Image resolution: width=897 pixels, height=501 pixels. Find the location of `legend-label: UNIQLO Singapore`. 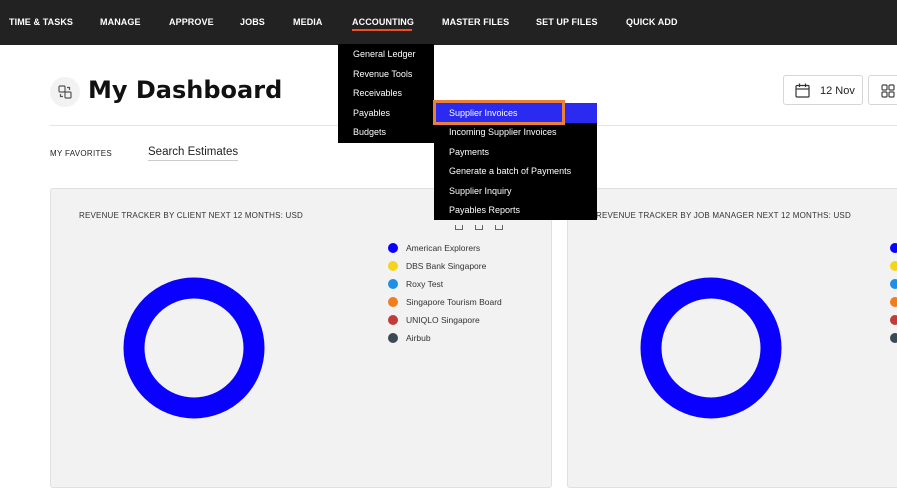

legend-label: UNIQLO Singapore is located at coordinates (443, 320).